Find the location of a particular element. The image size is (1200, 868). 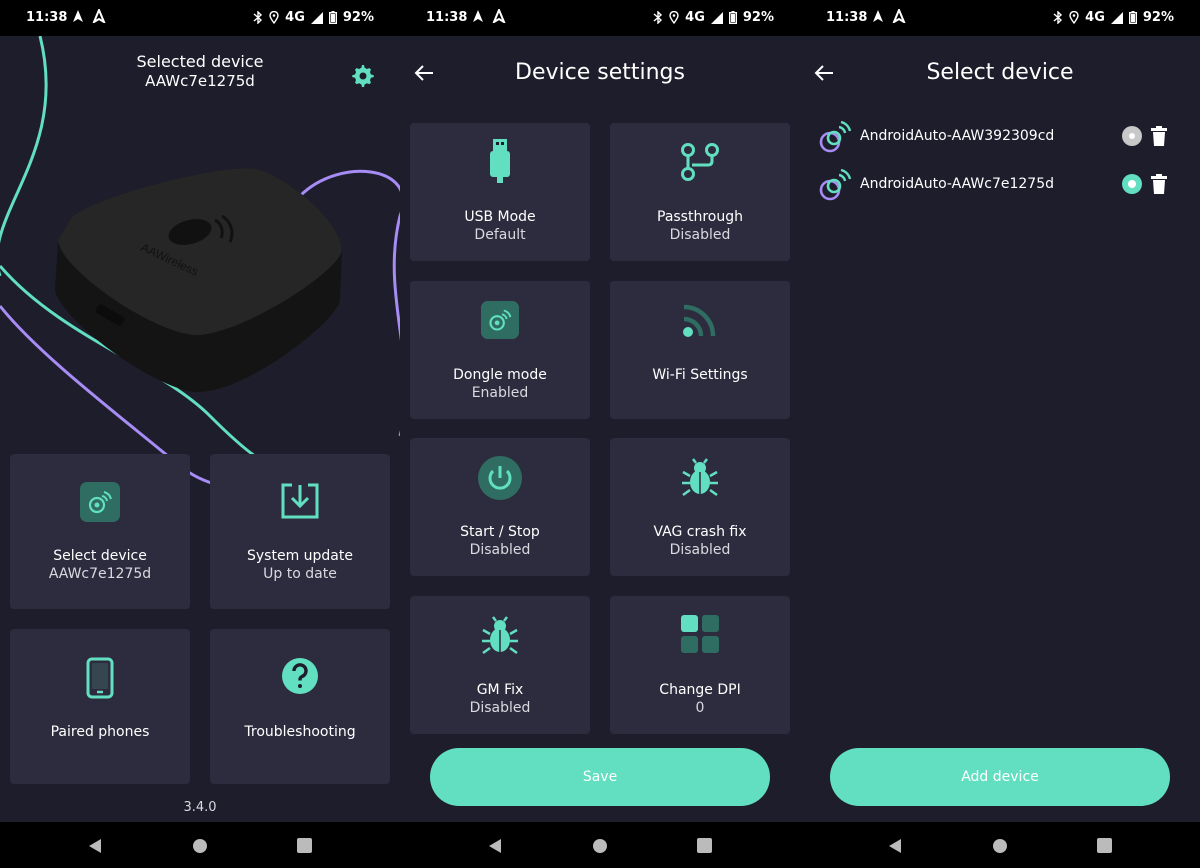

dongle-device-image: AAWireless is located at coordinates (198, 280).